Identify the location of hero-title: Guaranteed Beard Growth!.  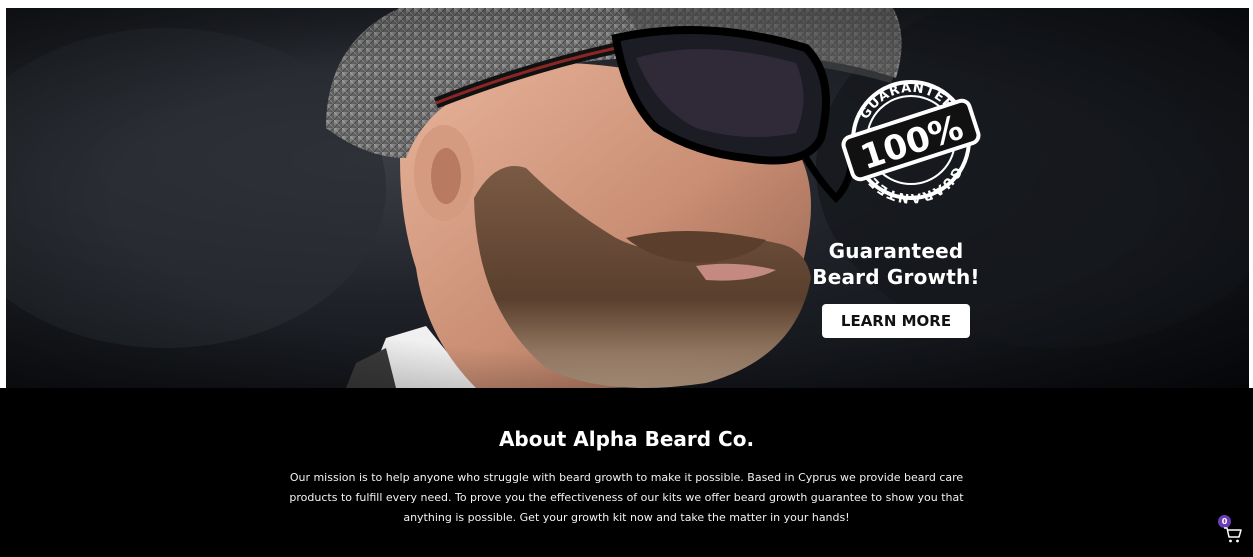
(896, 264).